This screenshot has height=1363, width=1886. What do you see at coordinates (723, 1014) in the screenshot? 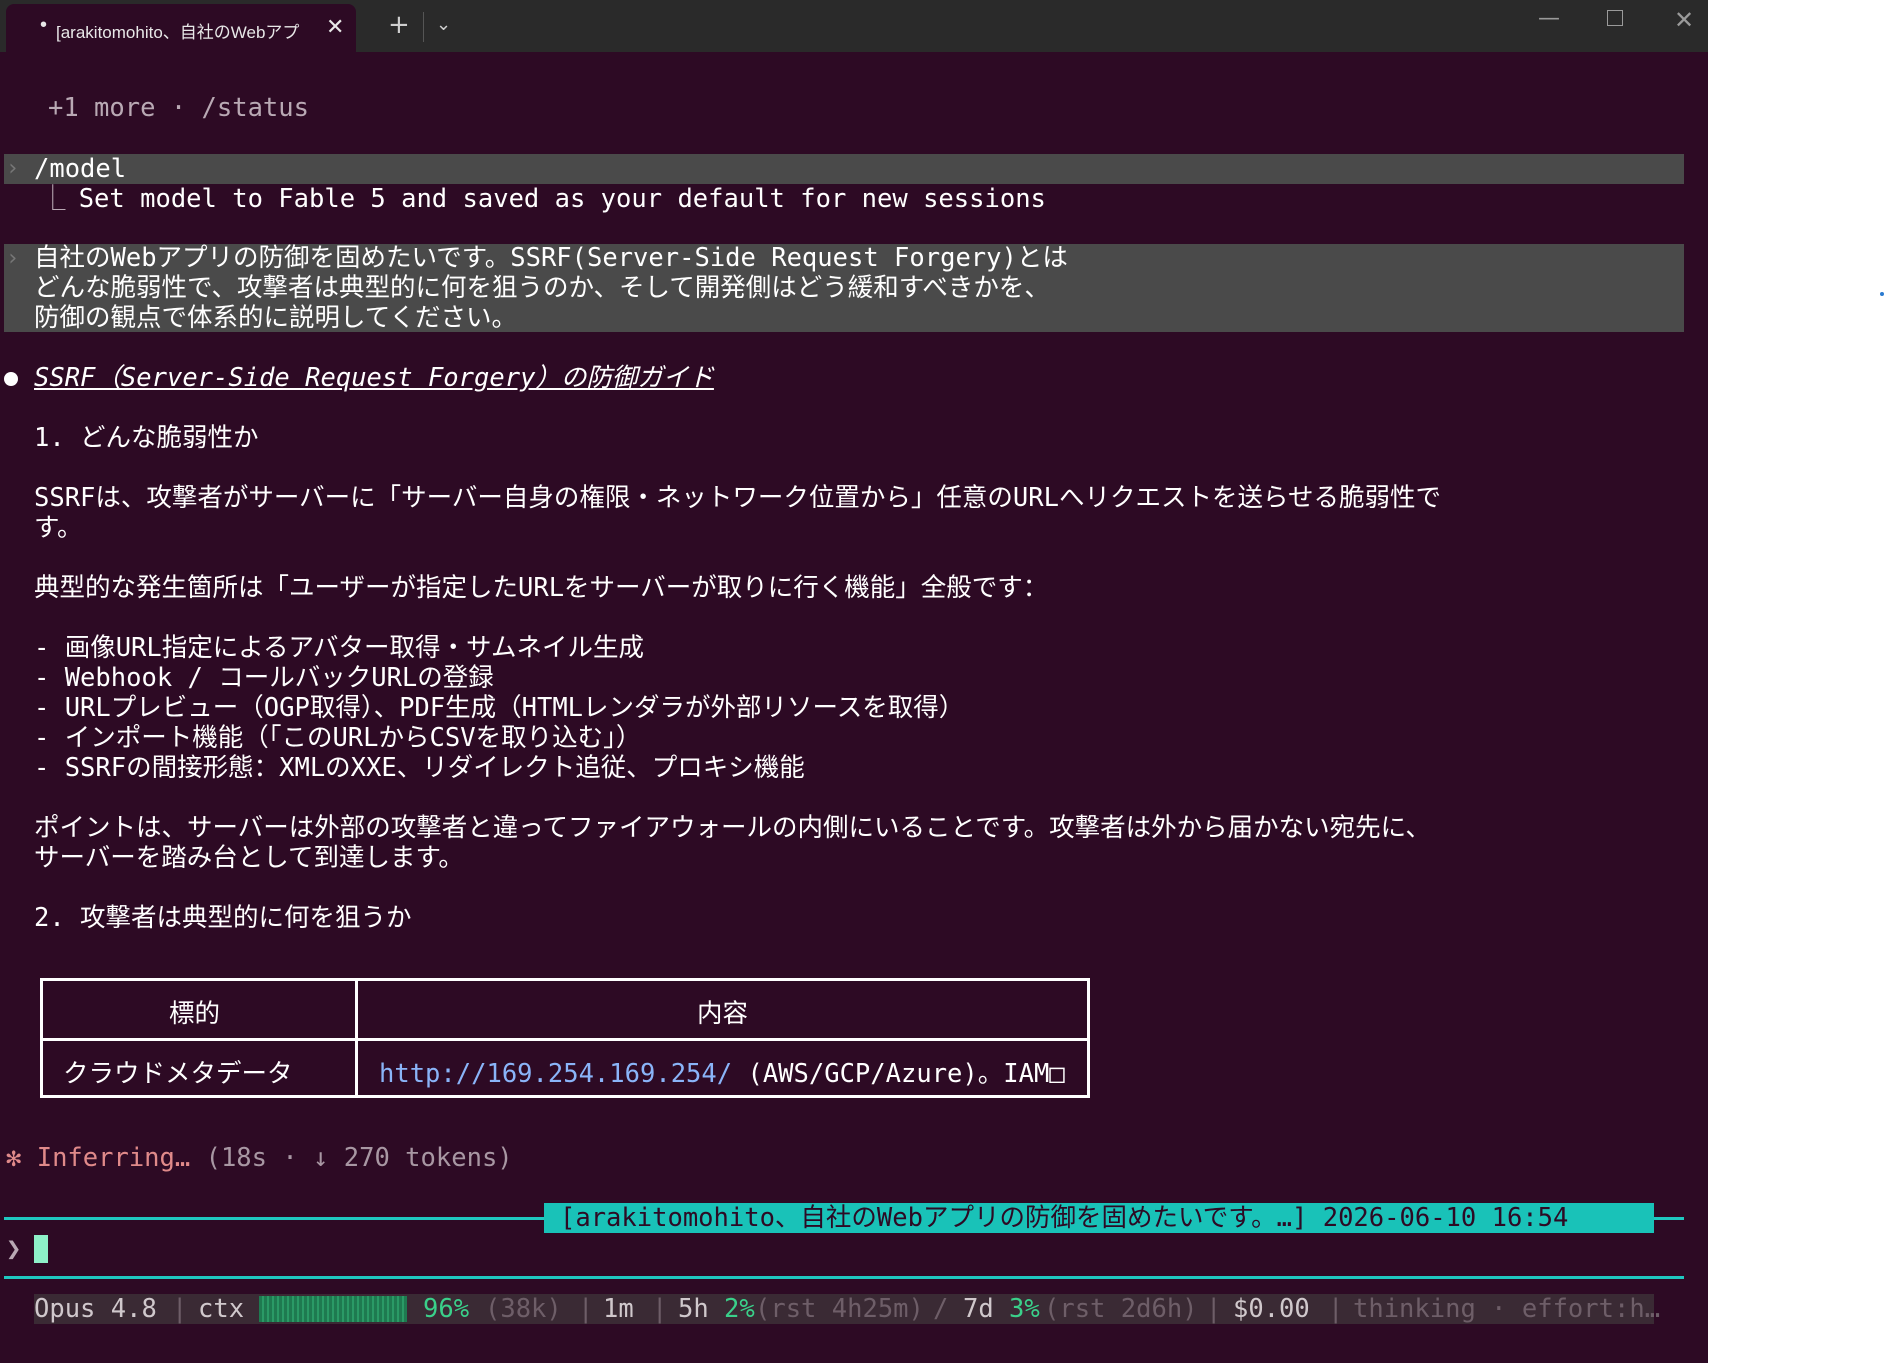
I see `table-header: 内容` at bounding box center [723, 1014].